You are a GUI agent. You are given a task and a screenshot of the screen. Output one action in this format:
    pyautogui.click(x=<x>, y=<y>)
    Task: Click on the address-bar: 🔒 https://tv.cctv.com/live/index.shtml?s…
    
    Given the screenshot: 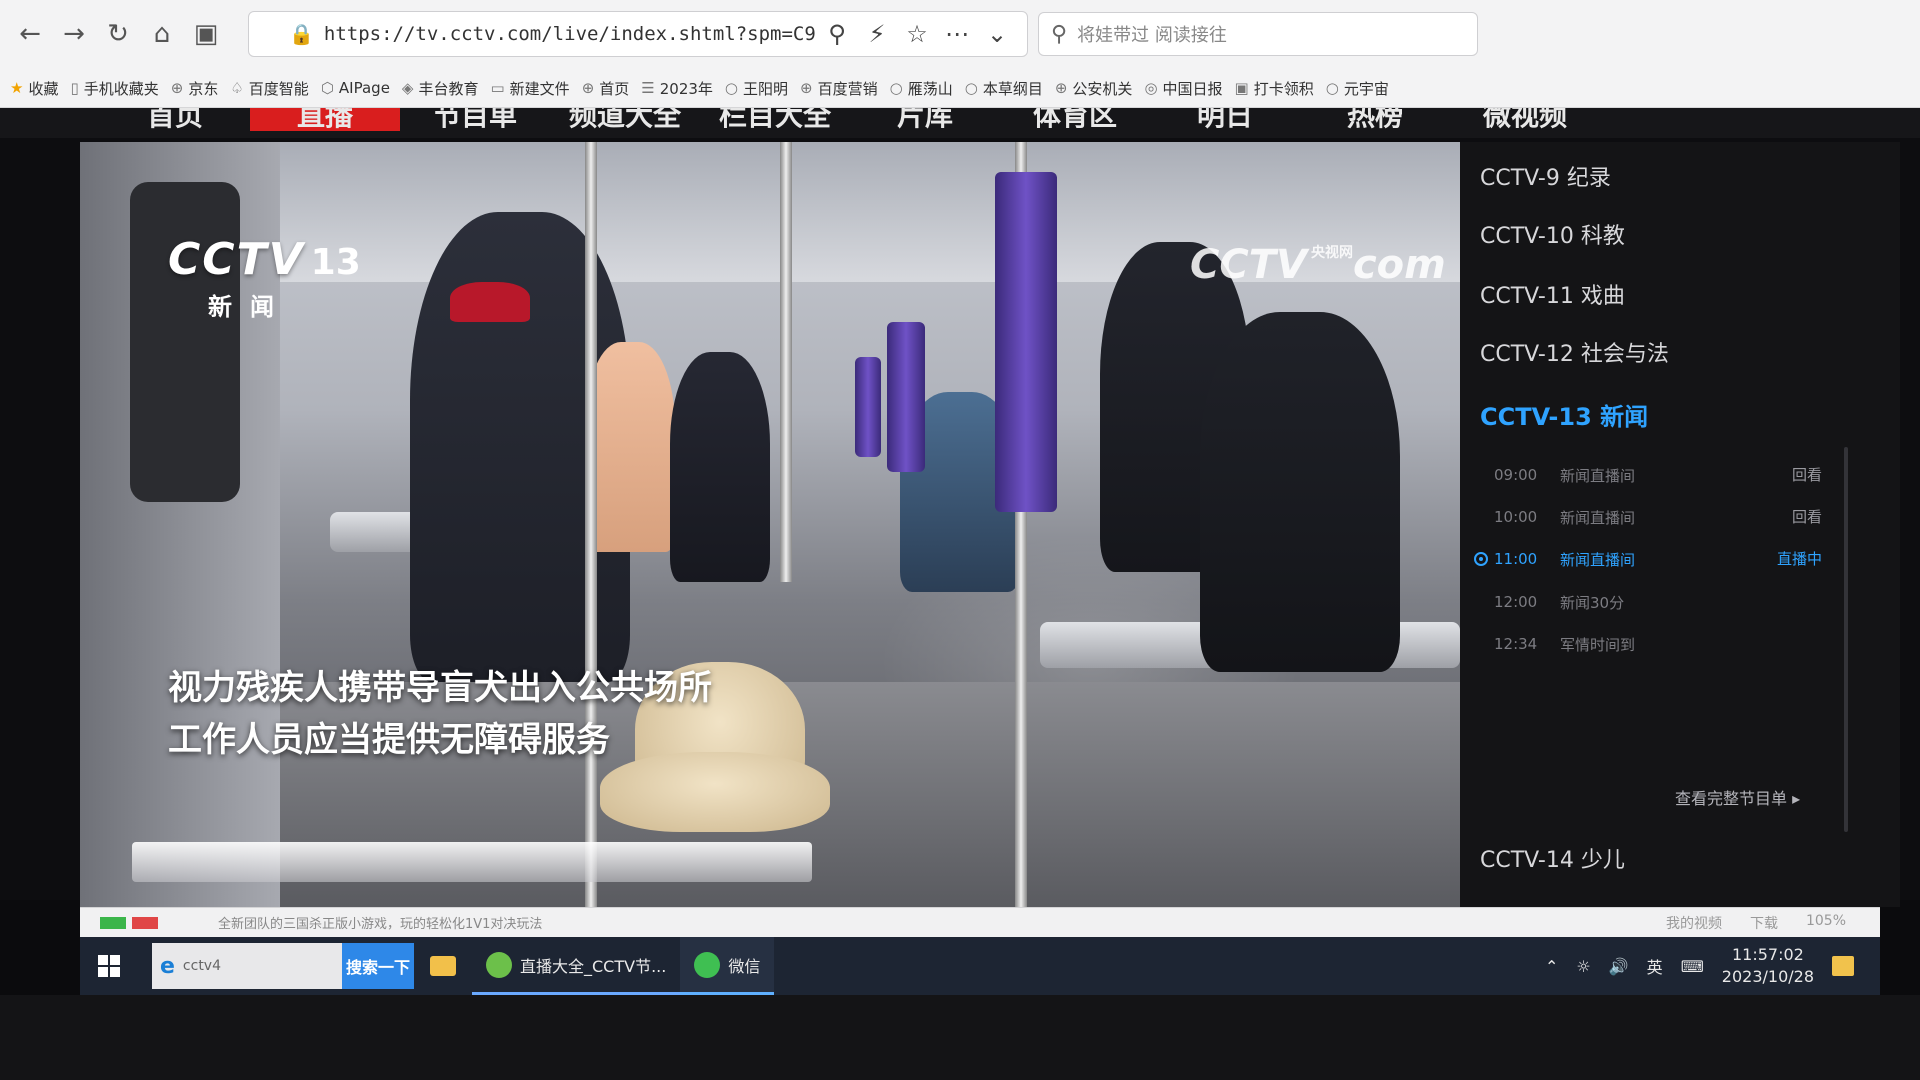 What is the action you would take?
    pyautogui.click(x=638, y=34)
    